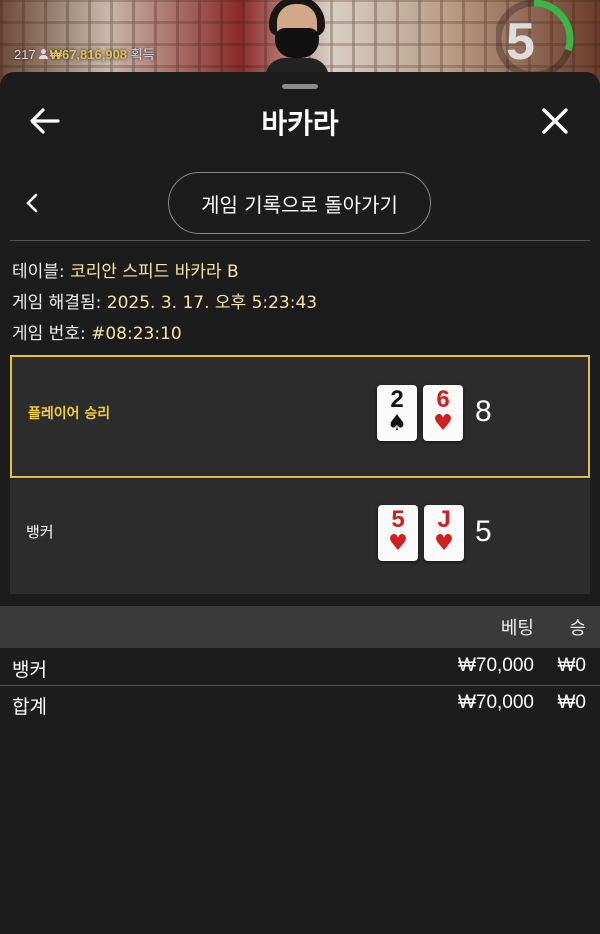  I want to click on dealer-video, so click(297, 39).